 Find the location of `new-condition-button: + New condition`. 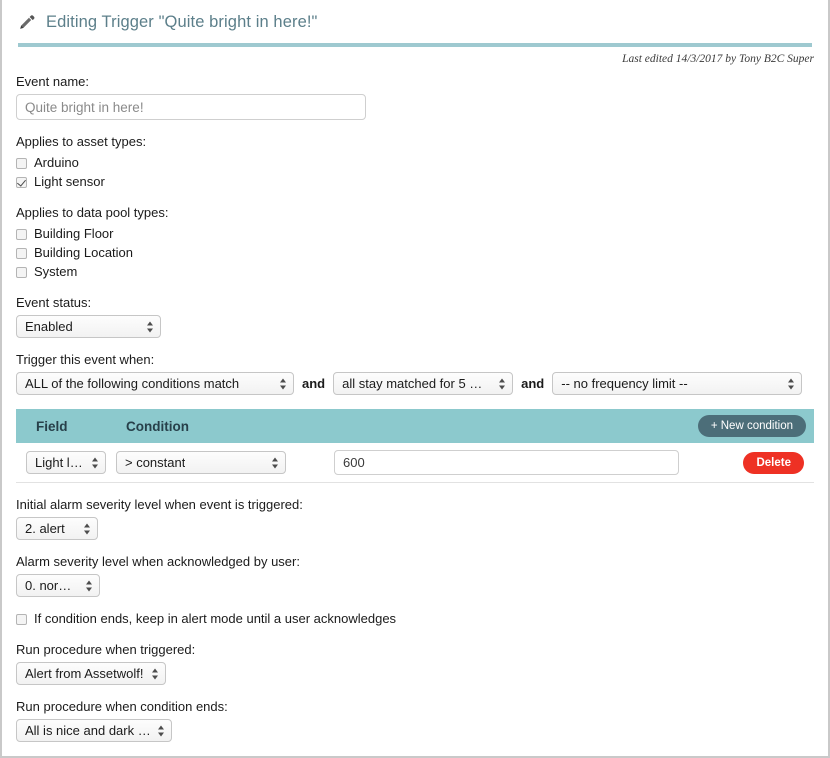

new-condition-button: + New condition is located at coordinates (751, 426).